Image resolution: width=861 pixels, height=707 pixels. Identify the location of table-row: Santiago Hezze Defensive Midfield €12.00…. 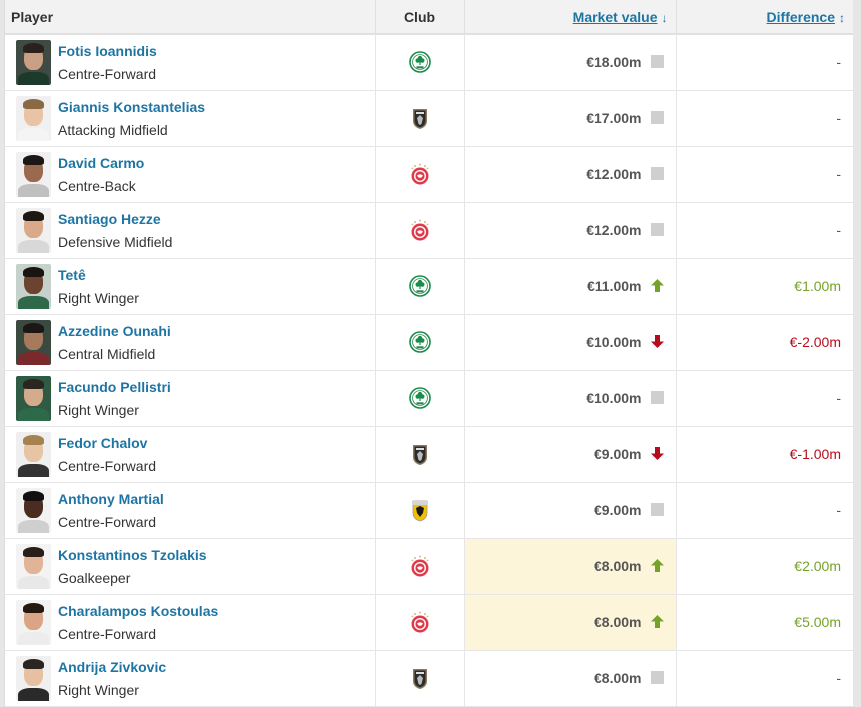
(429, 230).